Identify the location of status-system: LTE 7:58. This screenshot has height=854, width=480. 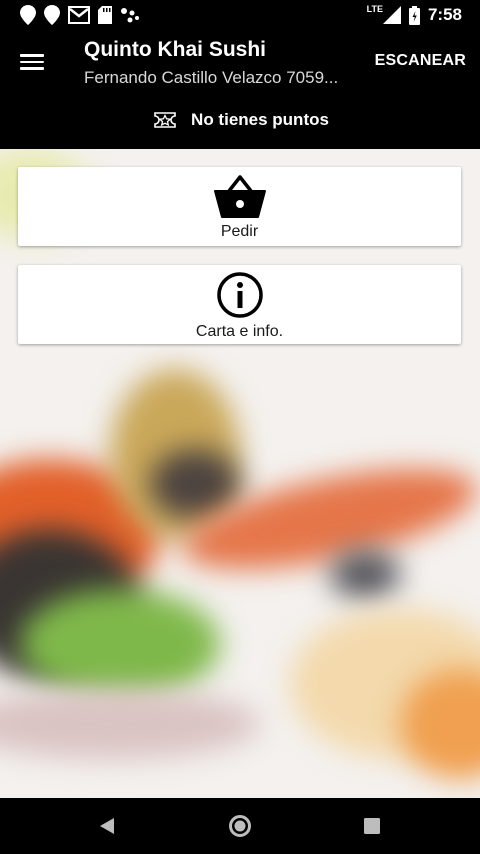
(414, 15).